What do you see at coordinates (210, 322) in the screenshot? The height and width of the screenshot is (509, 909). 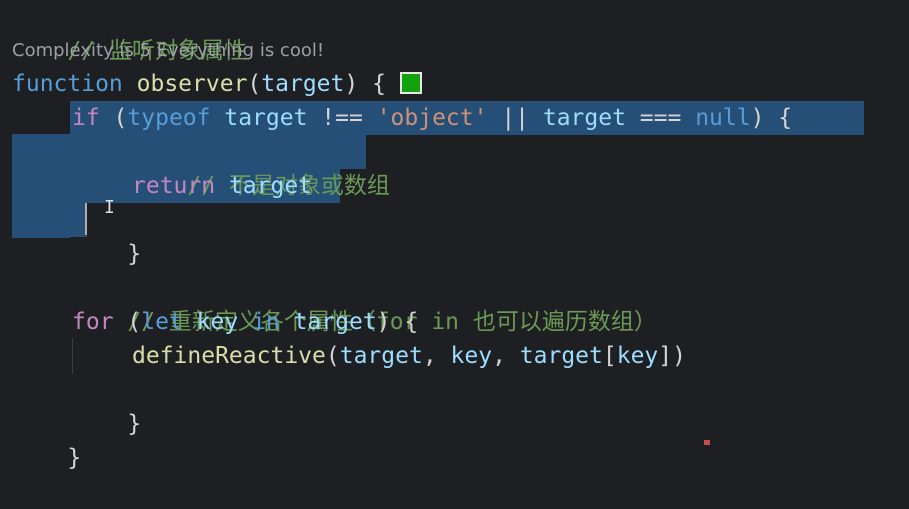 I see `var-key: key` at bounding box center [210, 322].